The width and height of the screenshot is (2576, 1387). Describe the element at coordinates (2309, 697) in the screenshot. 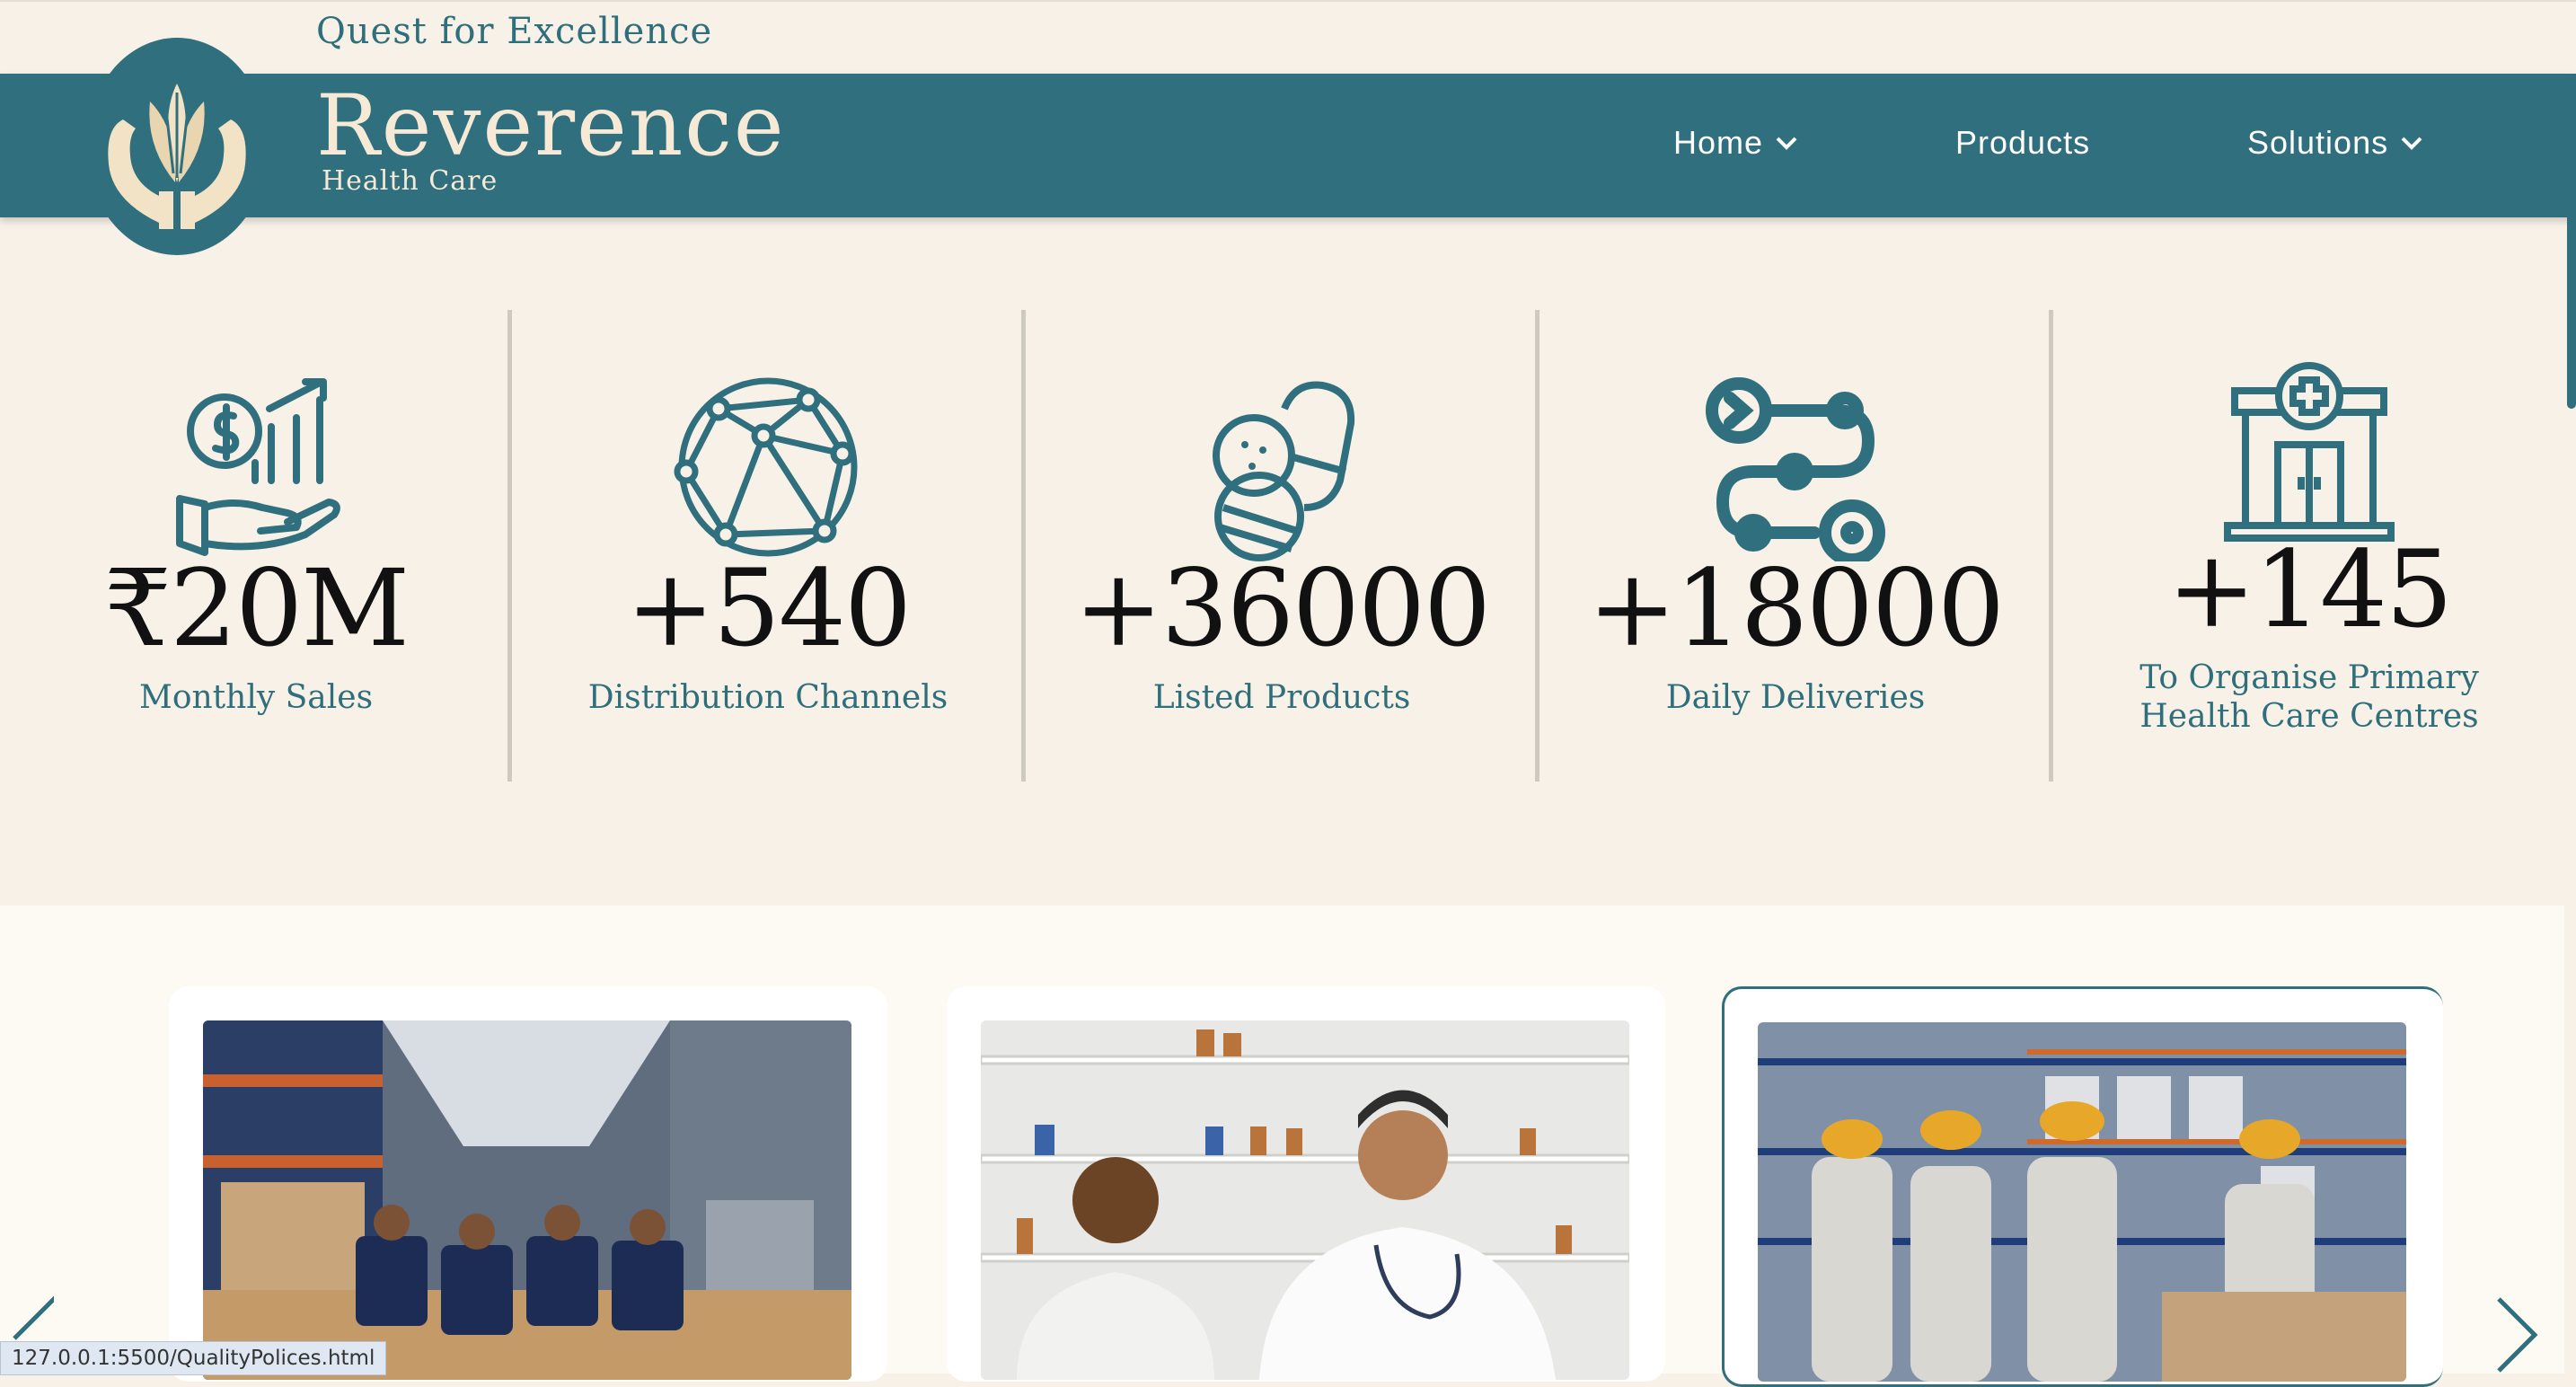

I see `stat-label: To Organise Primary Health Care Centres` at that location.